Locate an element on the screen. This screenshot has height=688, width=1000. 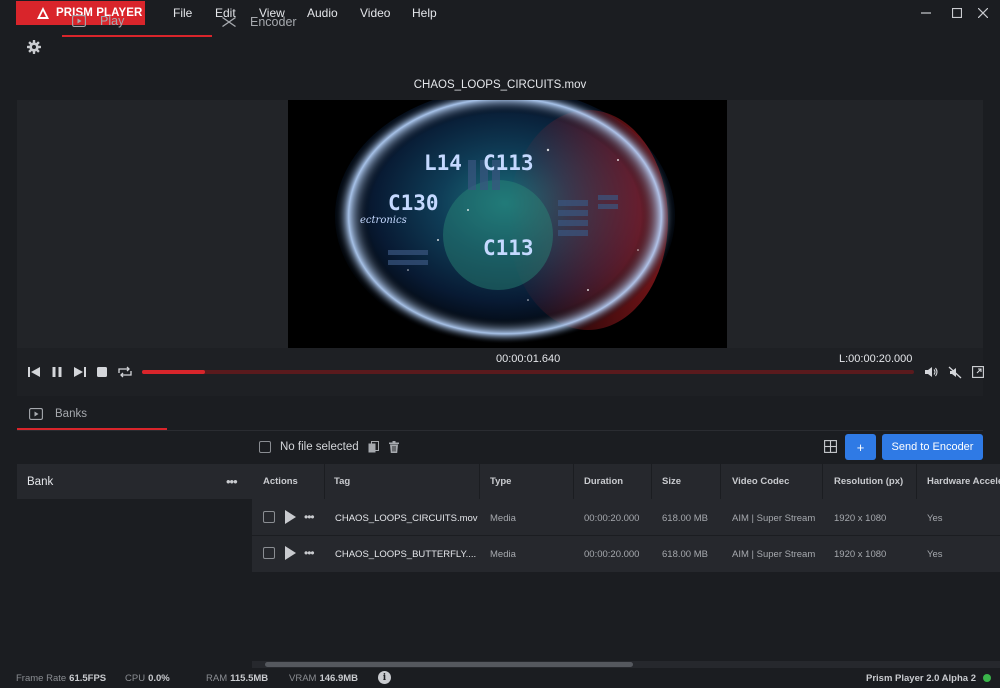
settings-button is located at coordinates (34, 47).